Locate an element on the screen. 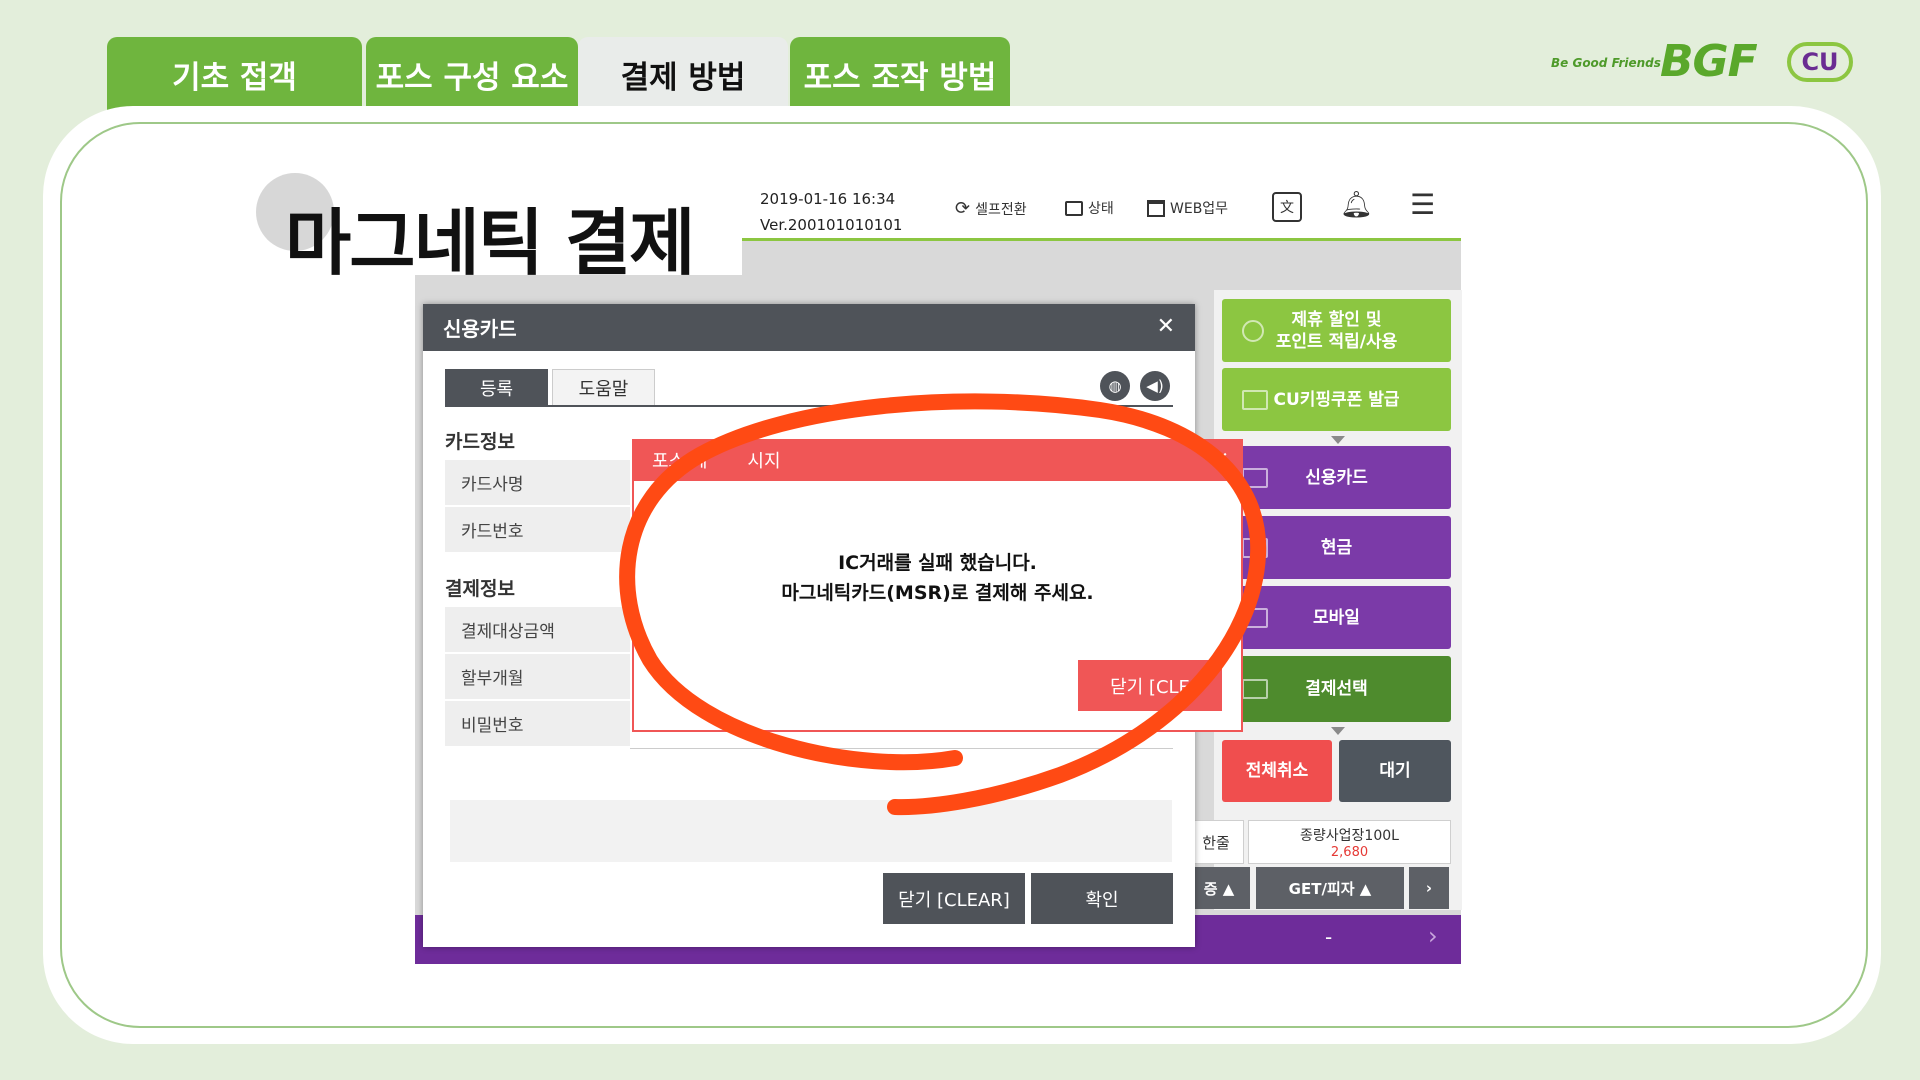 This screenshot has height=1080, width=1920. annotation-ellipse is located at coordinates (943, 604).